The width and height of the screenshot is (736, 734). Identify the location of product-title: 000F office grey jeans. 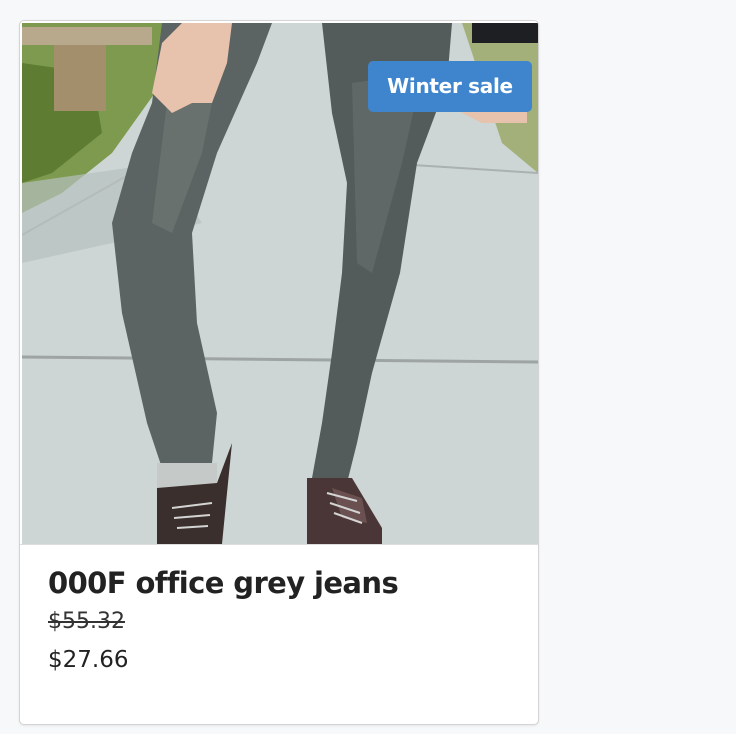
(279, 583).